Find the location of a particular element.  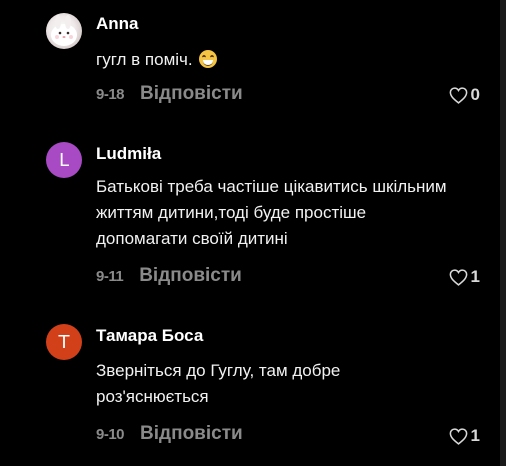

comment-author: Anna is located at coordinates (117, 24).